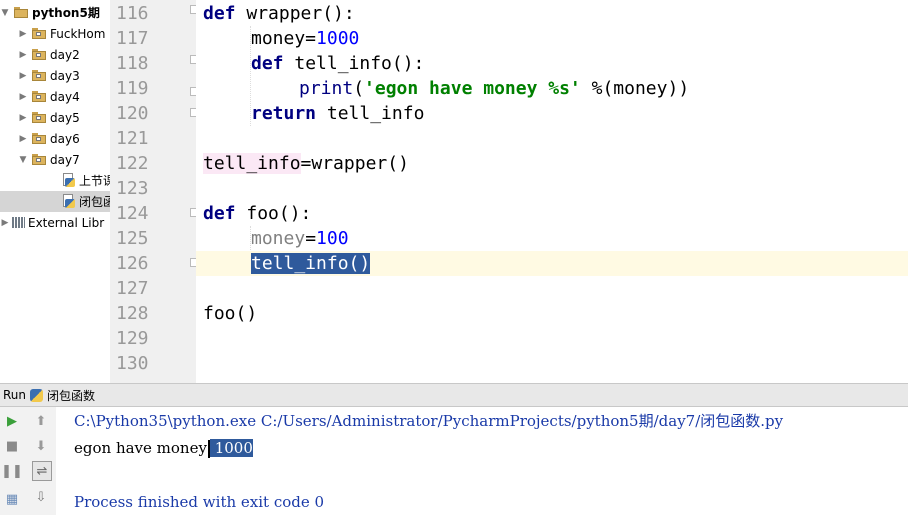 The width and height of the screenshot is (908, 515). Describe the element at coordinates (132, 188) in the screenshot. I see `line-number: 123` at that location.